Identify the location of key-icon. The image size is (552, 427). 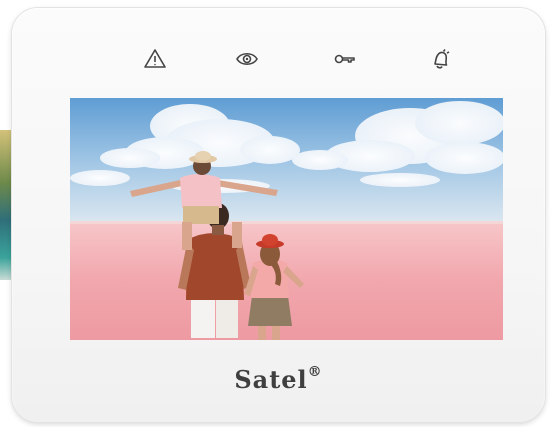
(345, 59).